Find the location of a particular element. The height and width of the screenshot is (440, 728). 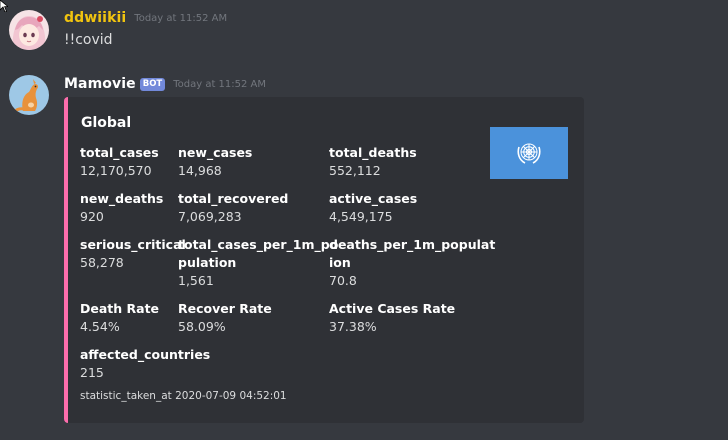

embed-thumbnail is located at coordinates (529, 153).